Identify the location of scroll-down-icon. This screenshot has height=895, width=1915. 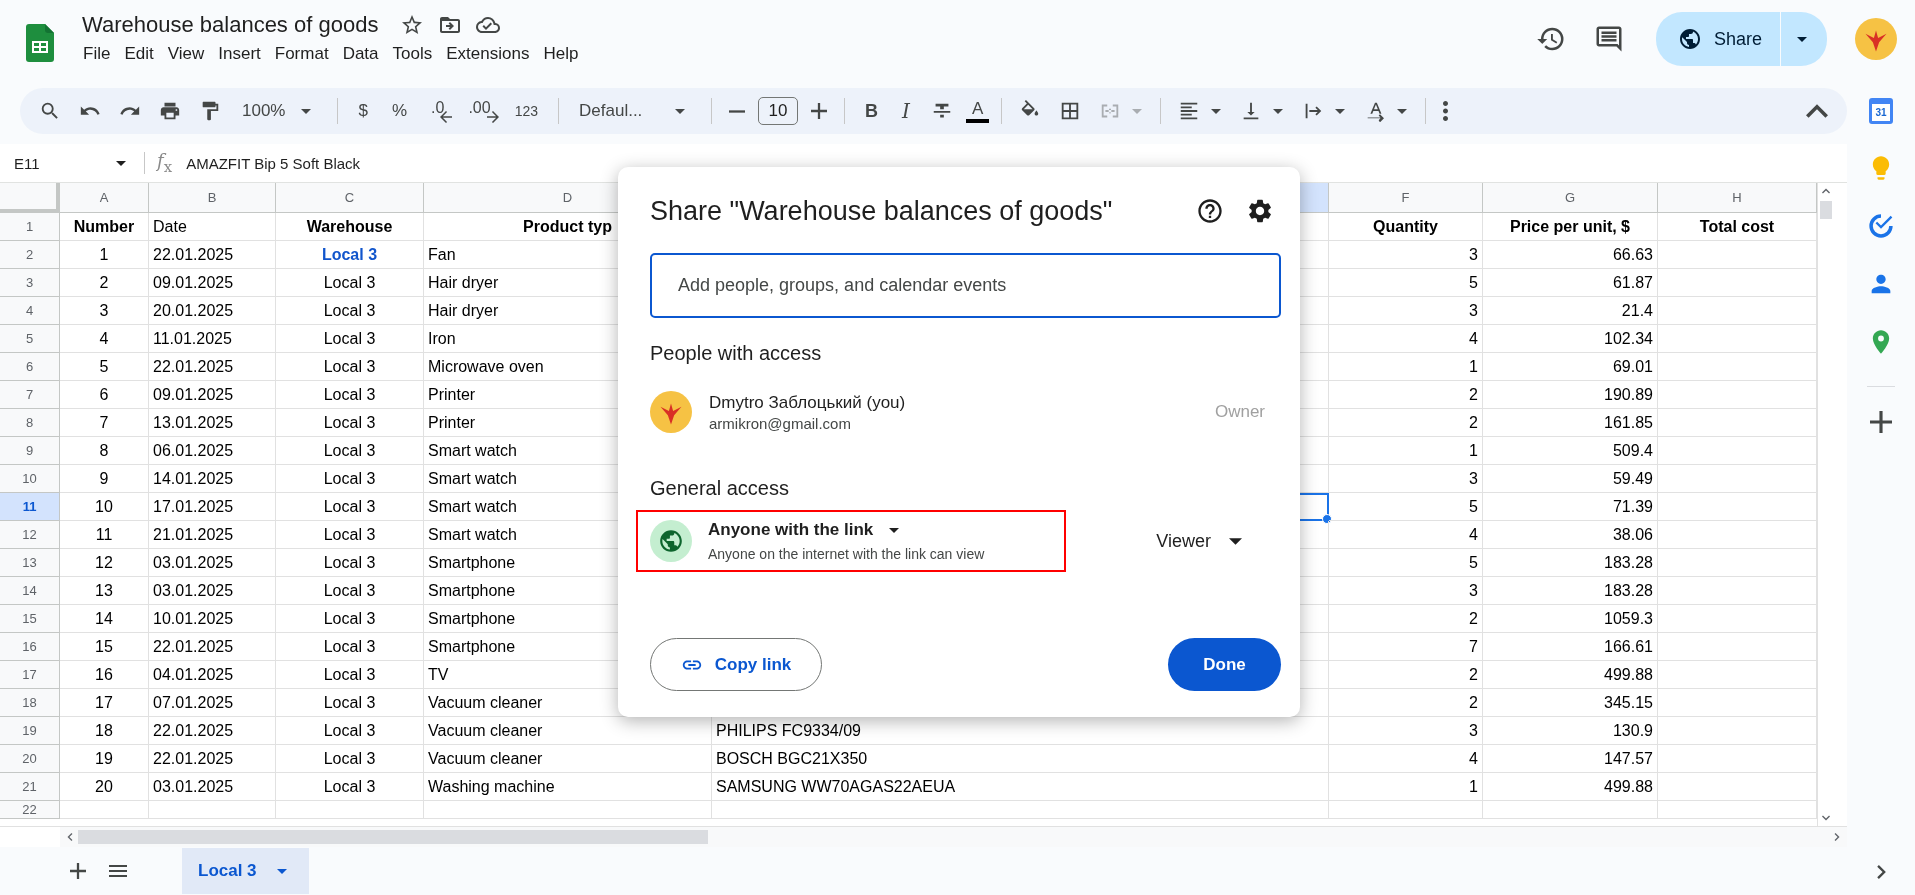
(1825, 818).